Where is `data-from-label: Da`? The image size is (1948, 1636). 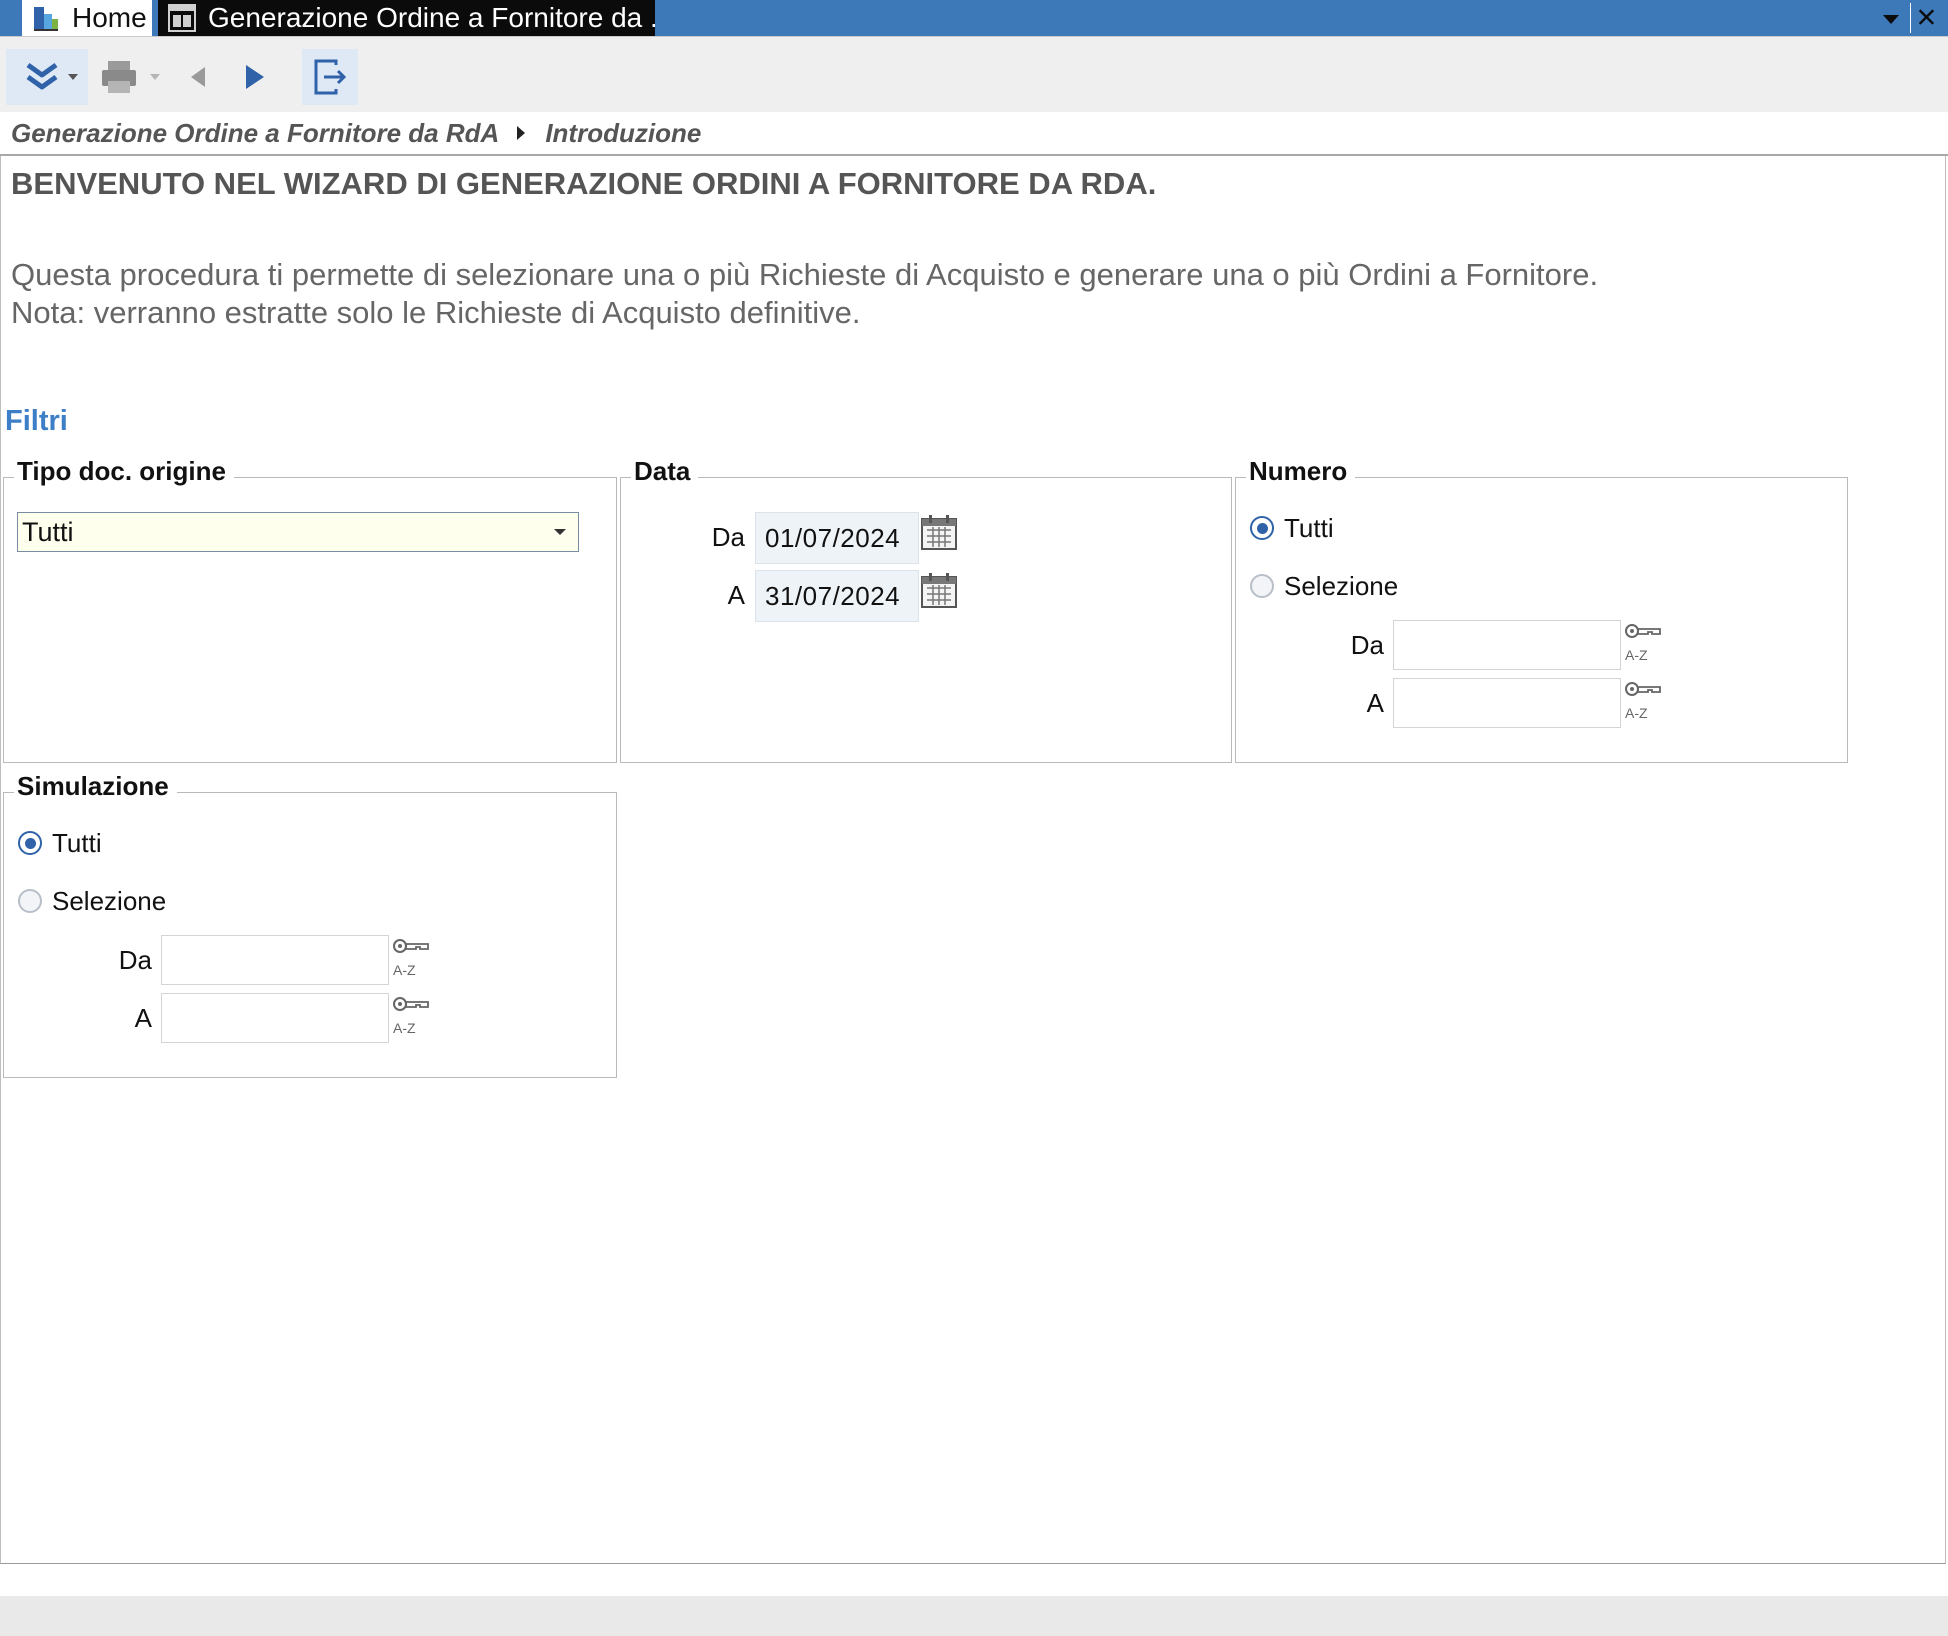 data-from-label: Da is located at coordinates (728, 537).